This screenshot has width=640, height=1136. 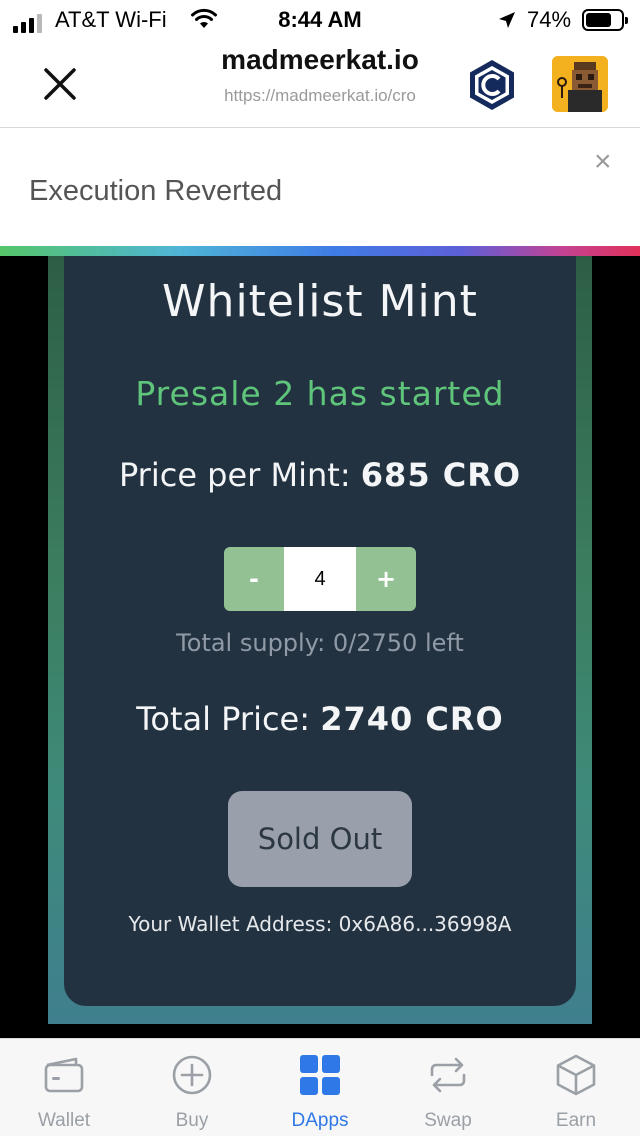 What do you see at coordinates (320, 96) in the screenshot?
I see `site-url: https://madmeerkat.io/cro` at bounding box center [320, 96].